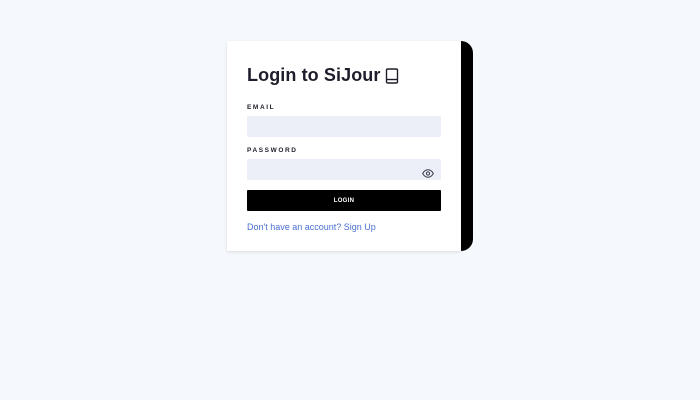  Describe the element at coordinates (261, 107) in the screenshot. I see `email-label: EMAIL` at that location.